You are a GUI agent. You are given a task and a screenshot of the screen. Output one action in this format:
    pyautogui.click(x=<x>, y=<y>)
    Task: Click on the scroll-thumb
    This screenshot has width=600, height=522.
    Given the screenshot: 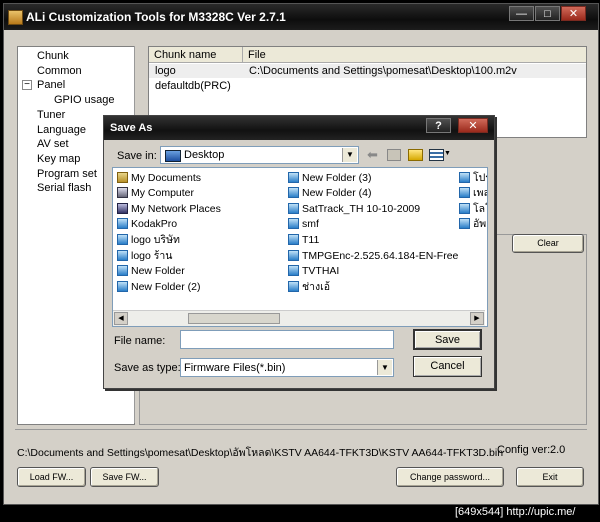 What is the action you would take?
    pyautogui.click(x=234, y=318)
    